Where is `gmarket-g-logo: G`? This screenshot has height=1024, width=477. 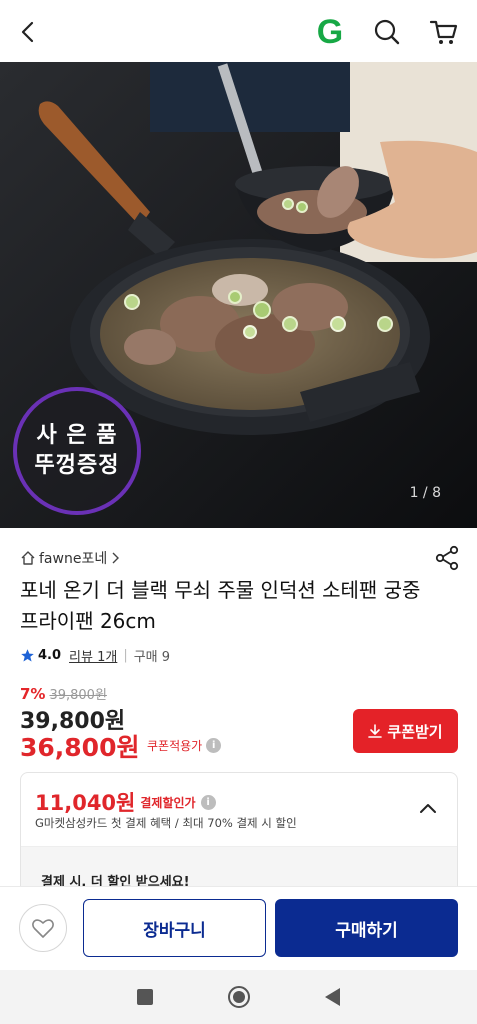 gmarket-g-logo: G is located at coordinates (330, 31).